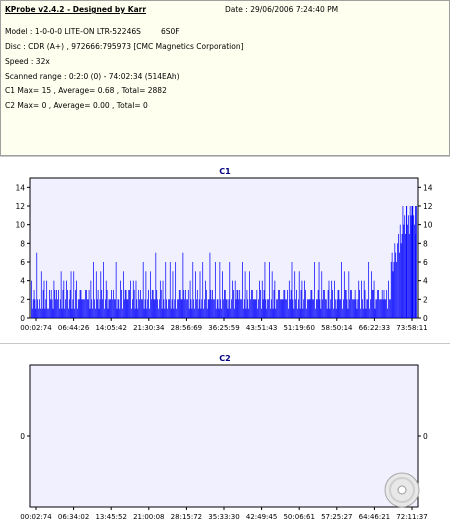  I want to click on x-tick-label: 28:56:69, so click(186, 328).